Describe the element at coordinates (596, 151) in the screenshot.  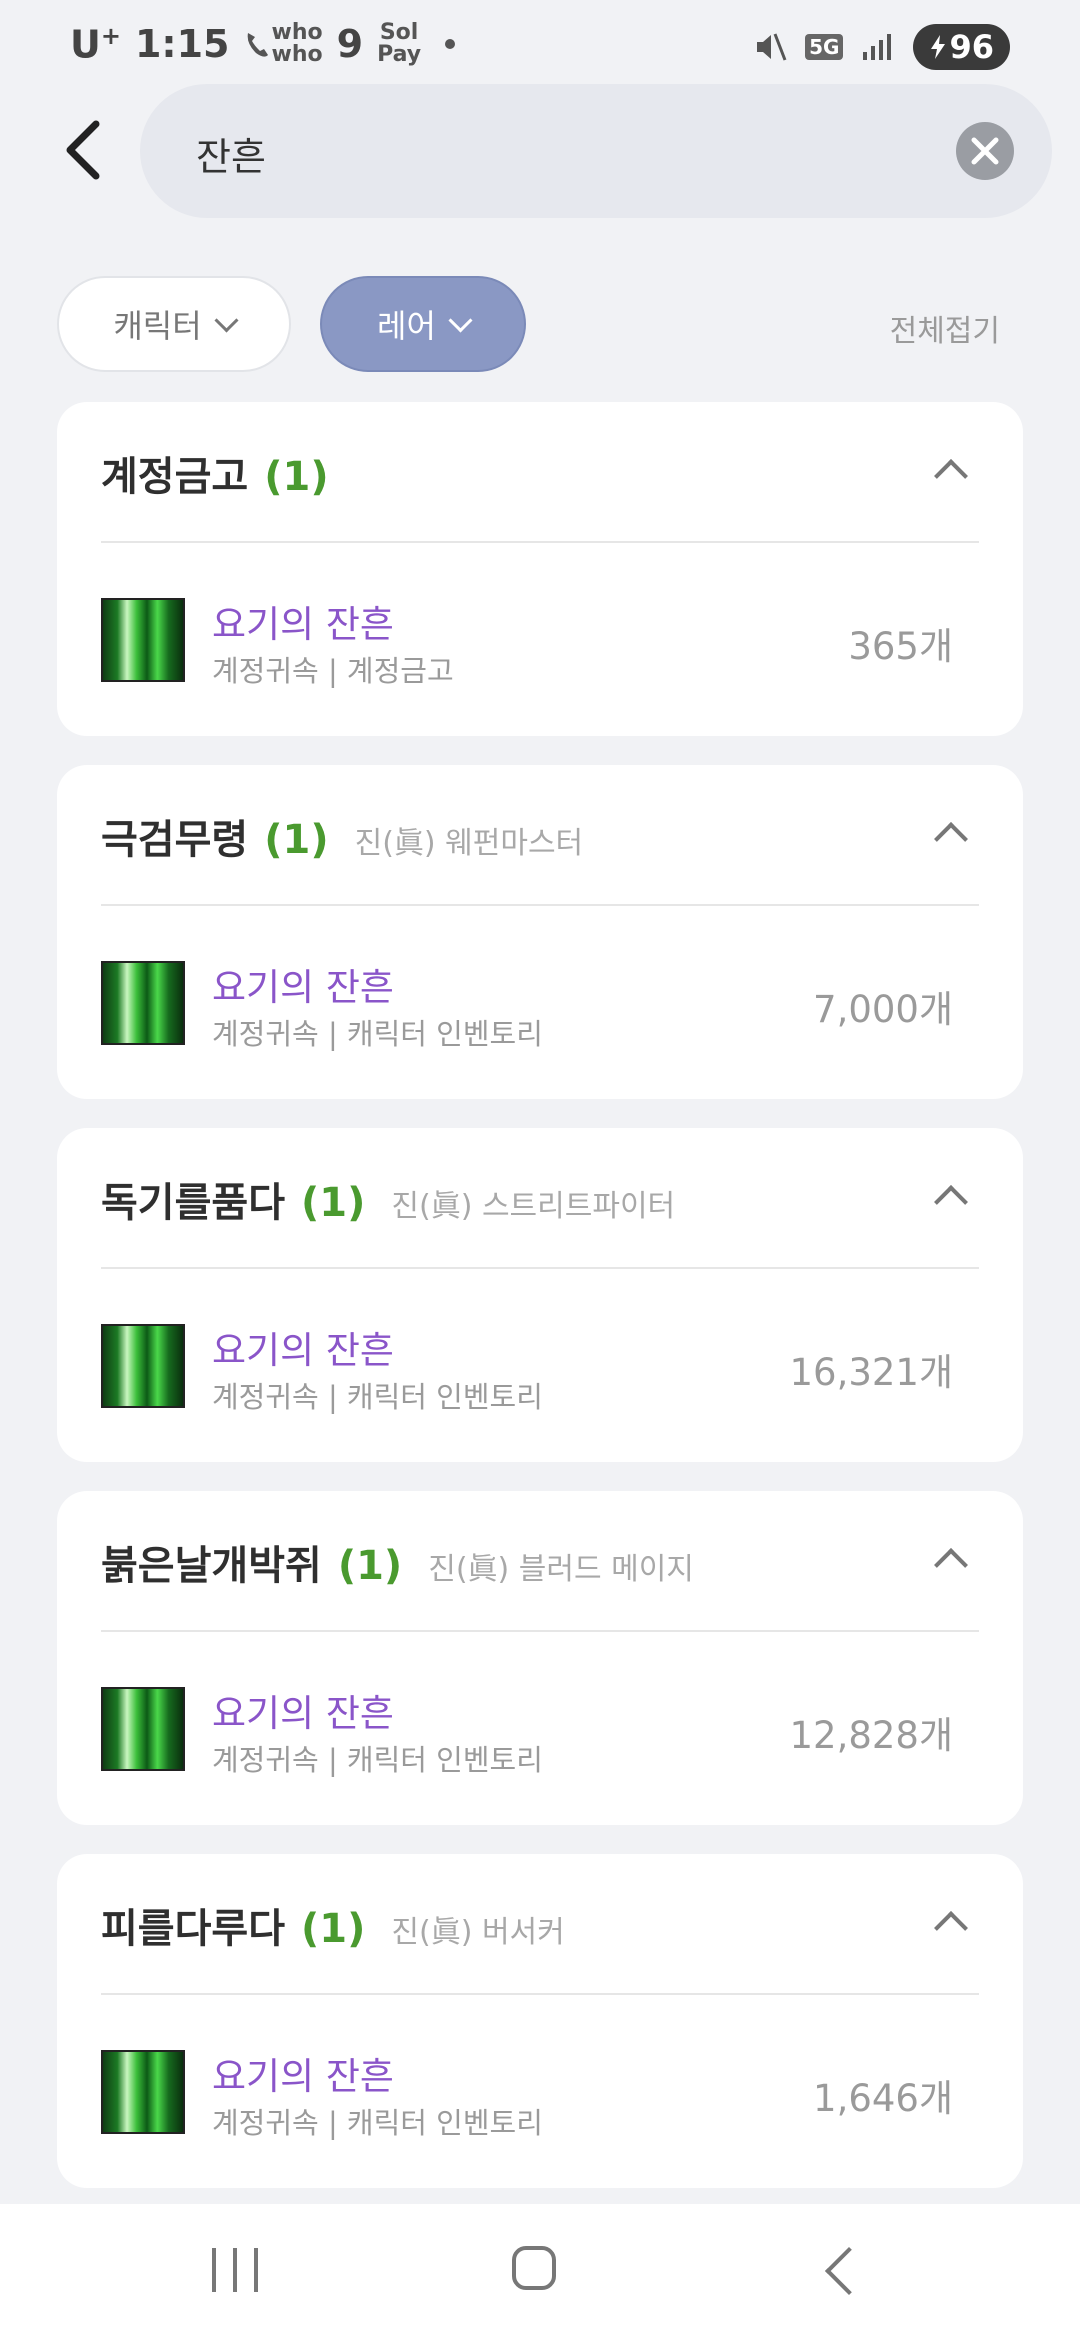
I see `search-input: 잔흔` at that location.